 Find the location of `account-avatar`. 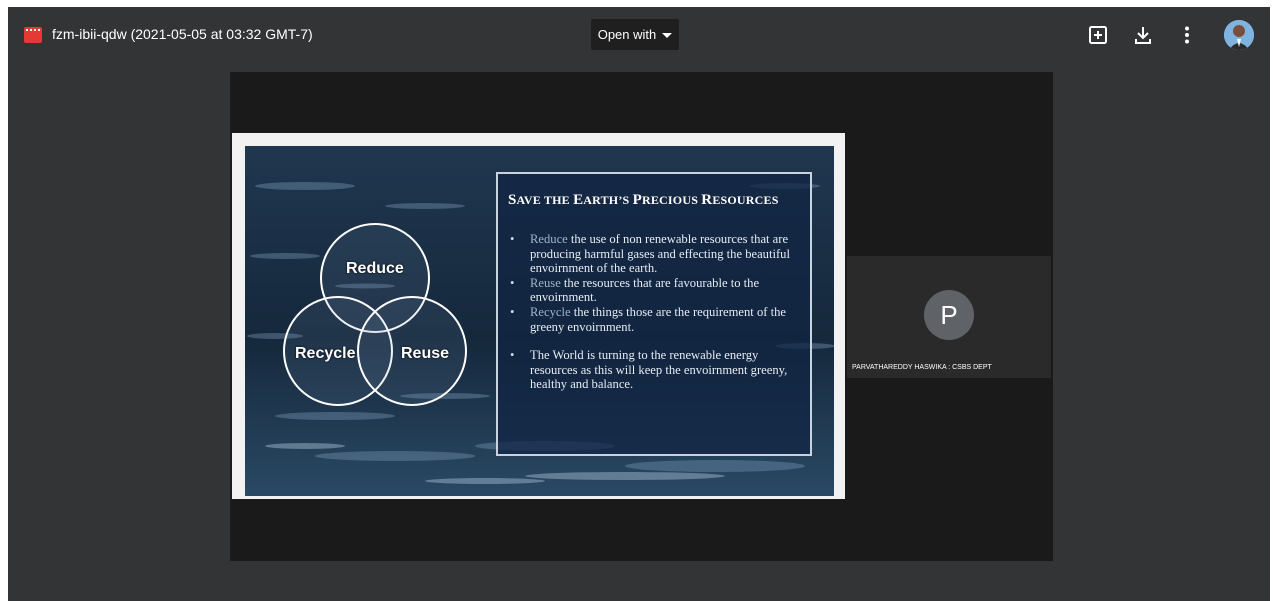

account-avatar is located at coordinates (1239, 35).